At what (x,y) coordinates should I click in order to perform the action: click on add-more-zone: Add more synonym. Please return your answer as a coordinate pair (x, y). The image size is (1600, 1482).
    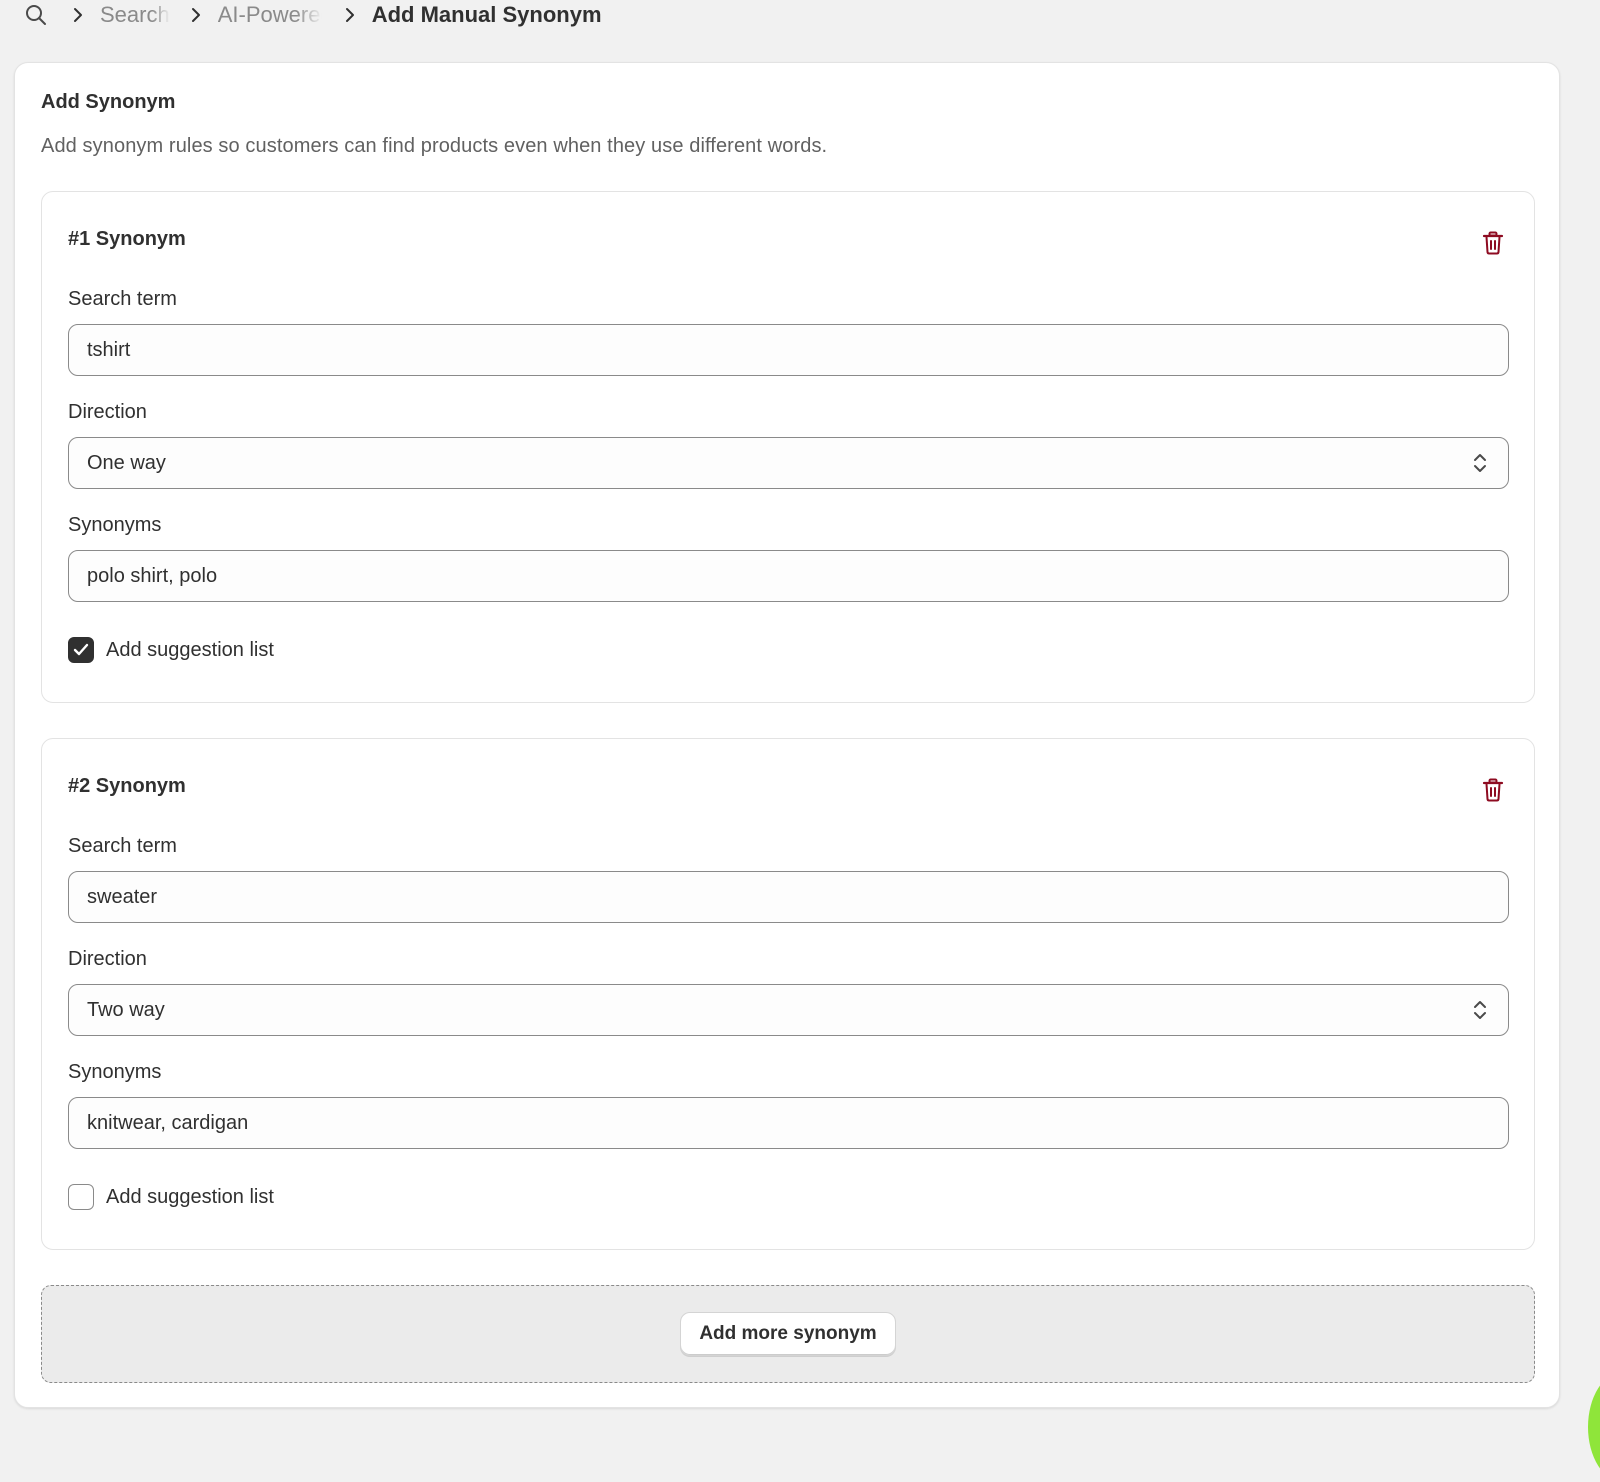
    Looking at the image, I should click on (788, 1334).